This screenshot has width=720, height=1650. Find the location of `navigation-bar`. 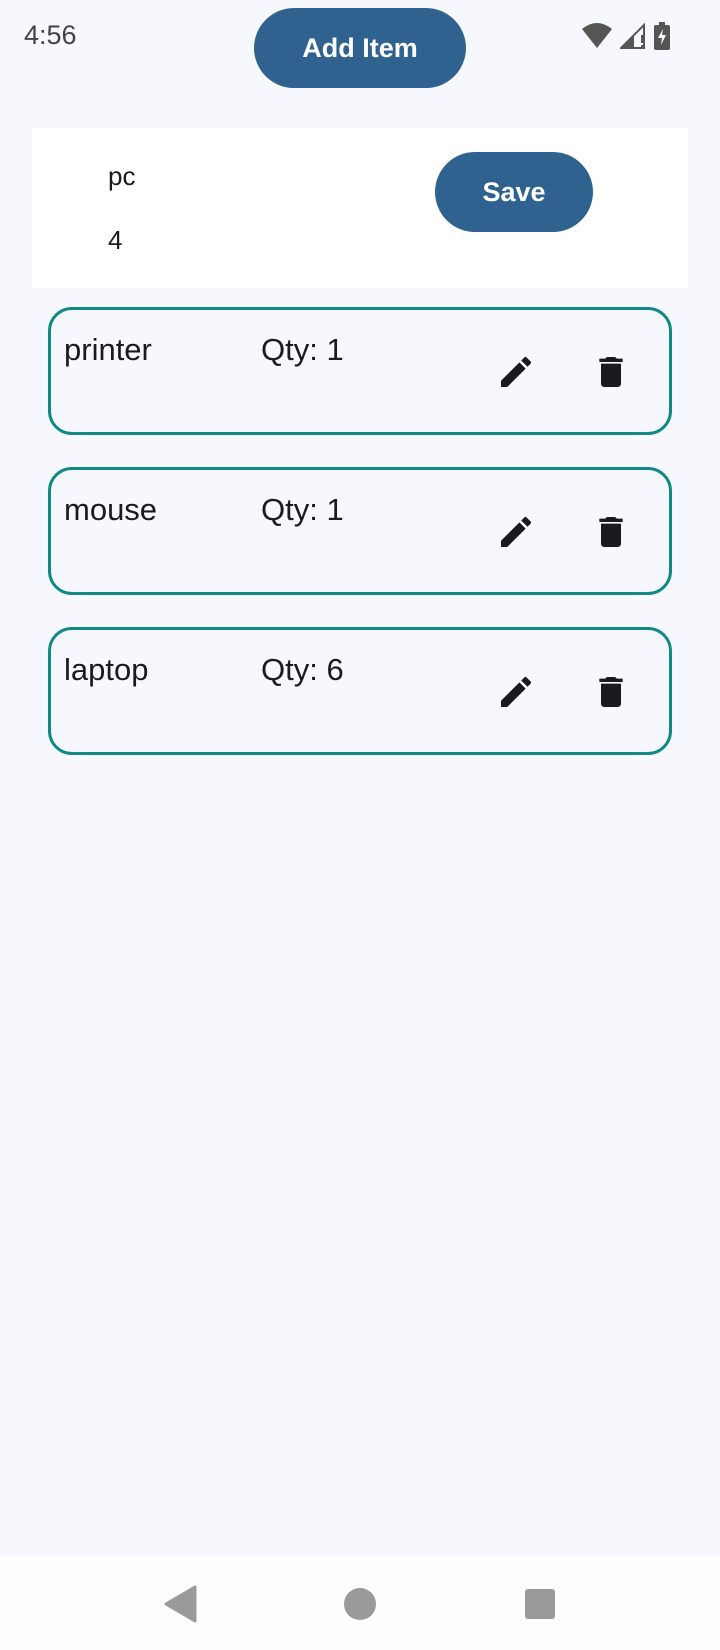

navigation-bar is located at coordinates (360, 1603).